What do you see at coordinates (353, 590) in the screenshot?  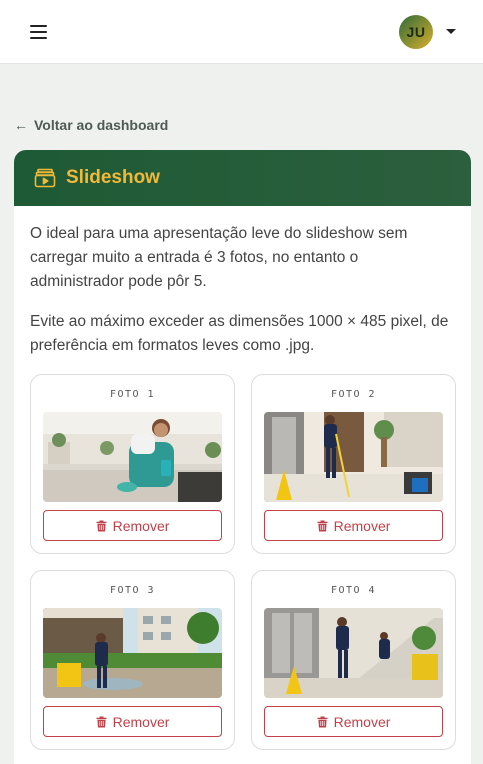 I see `photo-label: FOTO 4` at bounding box center [353, 590].